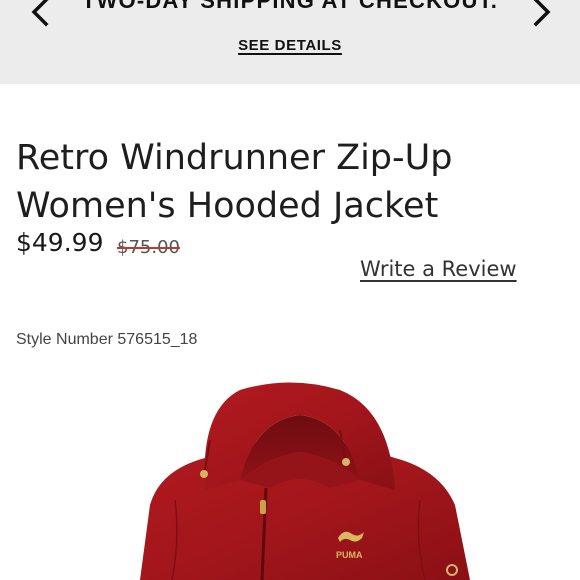 The width and height of the screenshot is (580, 580). Describe the element at coordinates (60, 242) in the screenshot. I see `sale-price: $49.99` at that location.